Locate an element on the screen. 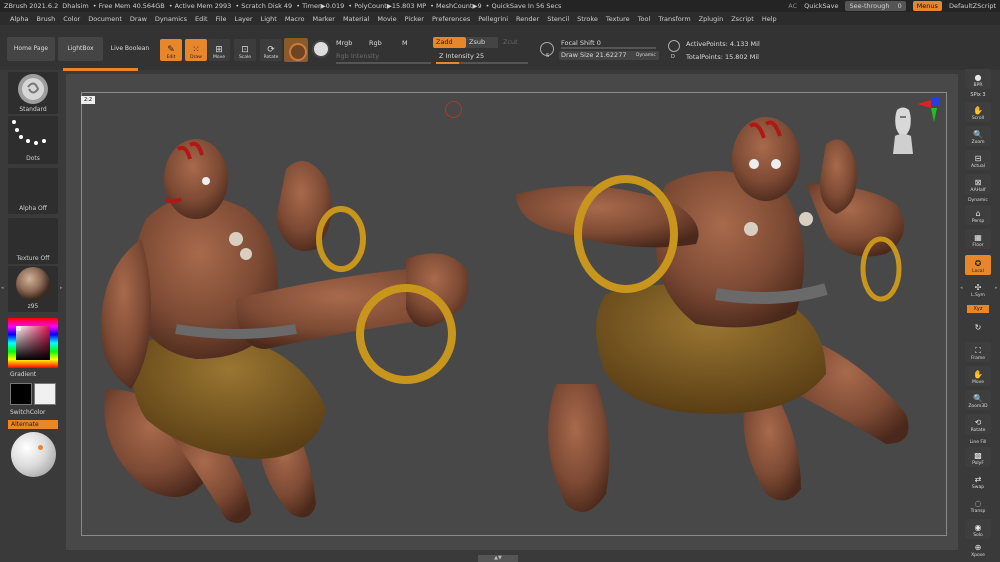 The height and width of the screenshot is (562, 1000). alpha-picker: Alpha Off is located at coordinates (33, 191).